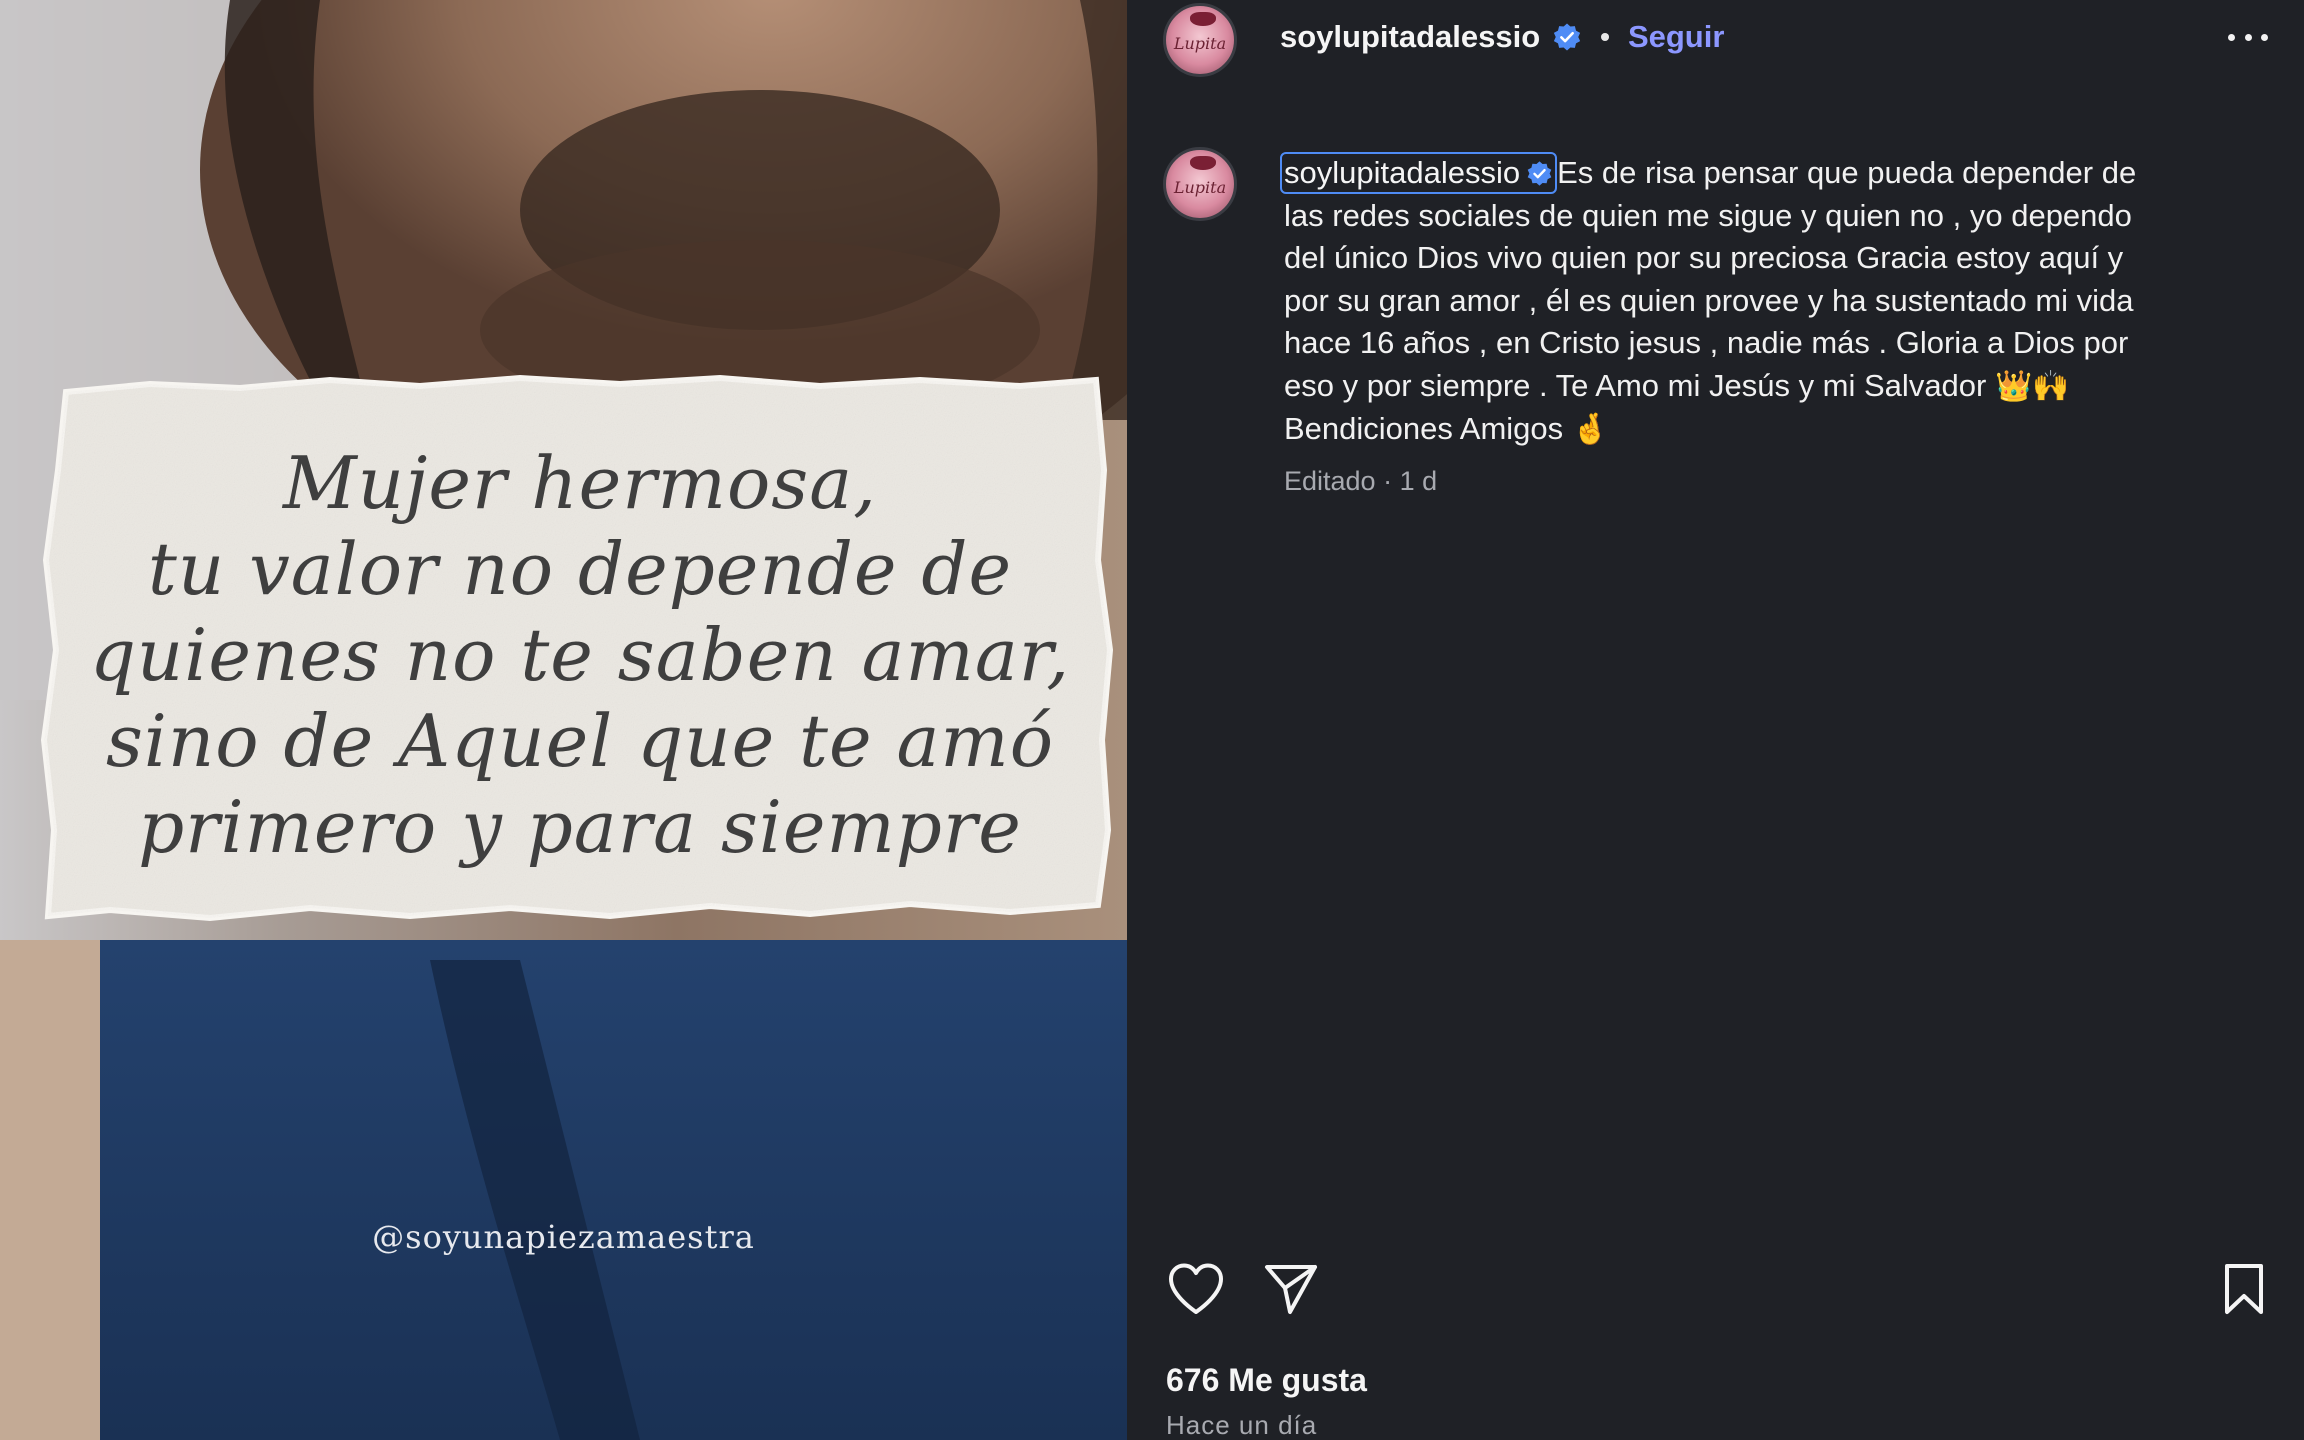 The width and height of the screenshot is (2304, 1440). Describe the element at coordinates (2032, 386) in the screenshot. I see `crown-praise-emoji: 👑🙌` at that location.